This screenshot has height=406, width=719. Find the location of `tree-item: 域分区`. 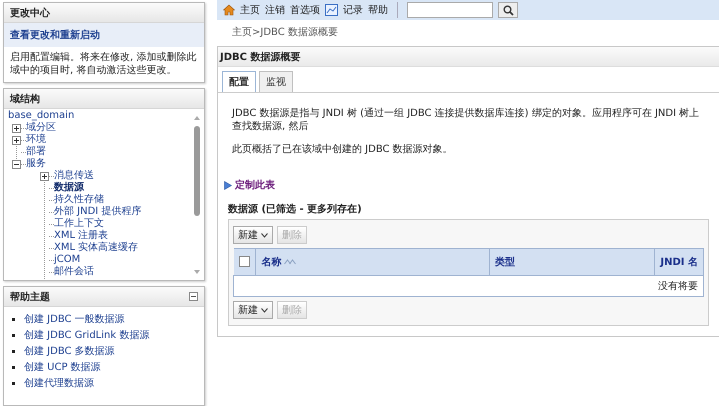

tree-item: 域分区 is located at coordinates (41, 128).